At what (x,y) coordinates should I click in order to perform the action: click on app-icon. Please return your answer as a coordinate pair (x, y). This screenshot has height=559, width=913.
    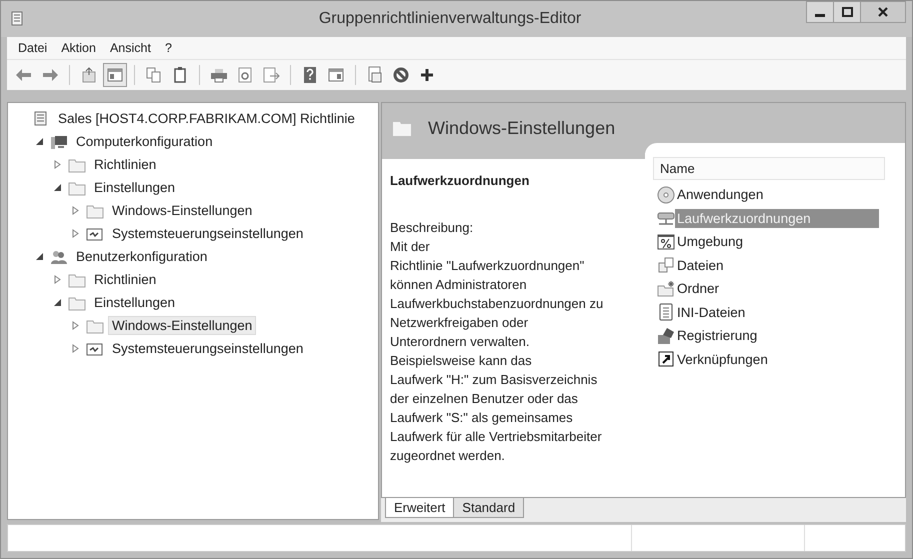
    Looking at the image, I should click on (17, 19).